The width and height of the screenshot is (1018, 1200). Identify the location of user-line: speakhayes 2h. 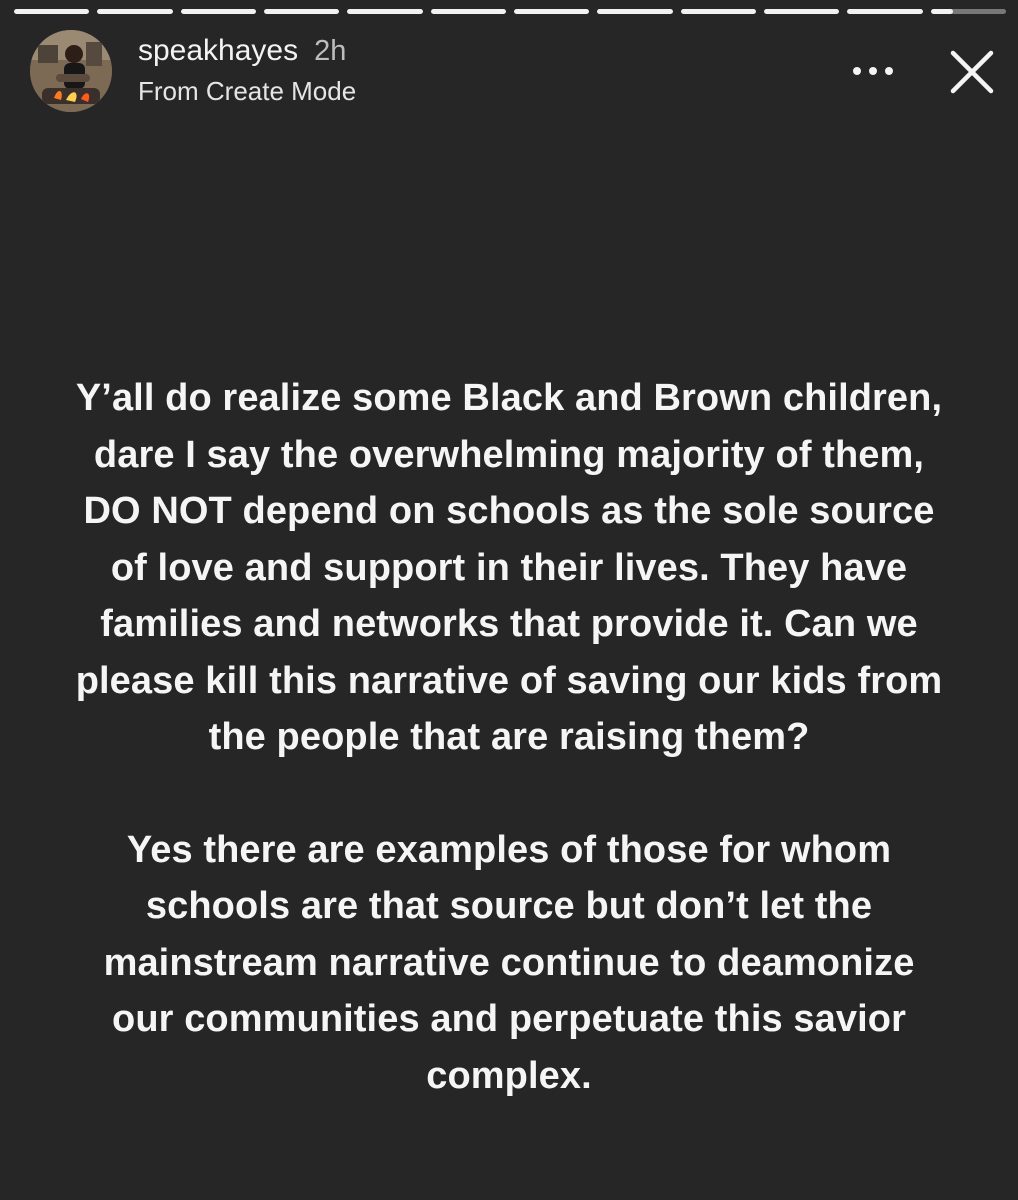
(247, 51).